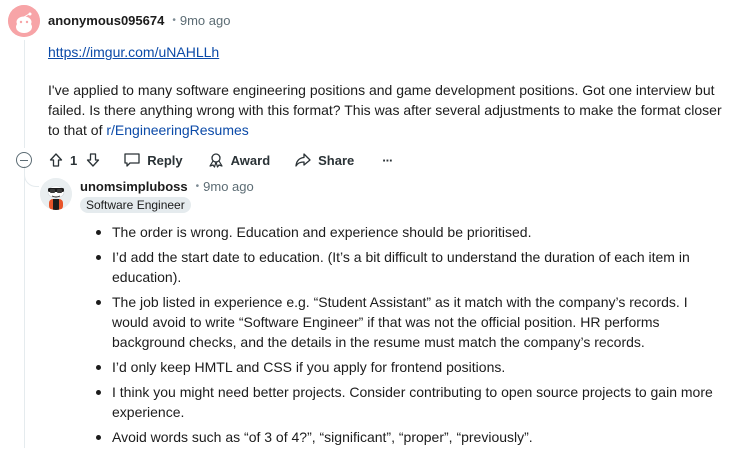  What do you see at coordinates (177, 130) in the screenshot?
I see `subreddit-link: r/EngineeringResumes` at bounding box center [177, 130].